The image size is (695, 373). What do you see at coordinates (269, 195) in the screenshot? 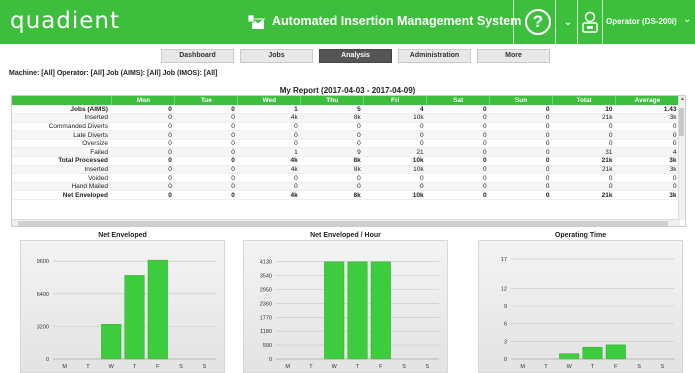
I see `table-cell: 4k` at bounding box center [269, 195].